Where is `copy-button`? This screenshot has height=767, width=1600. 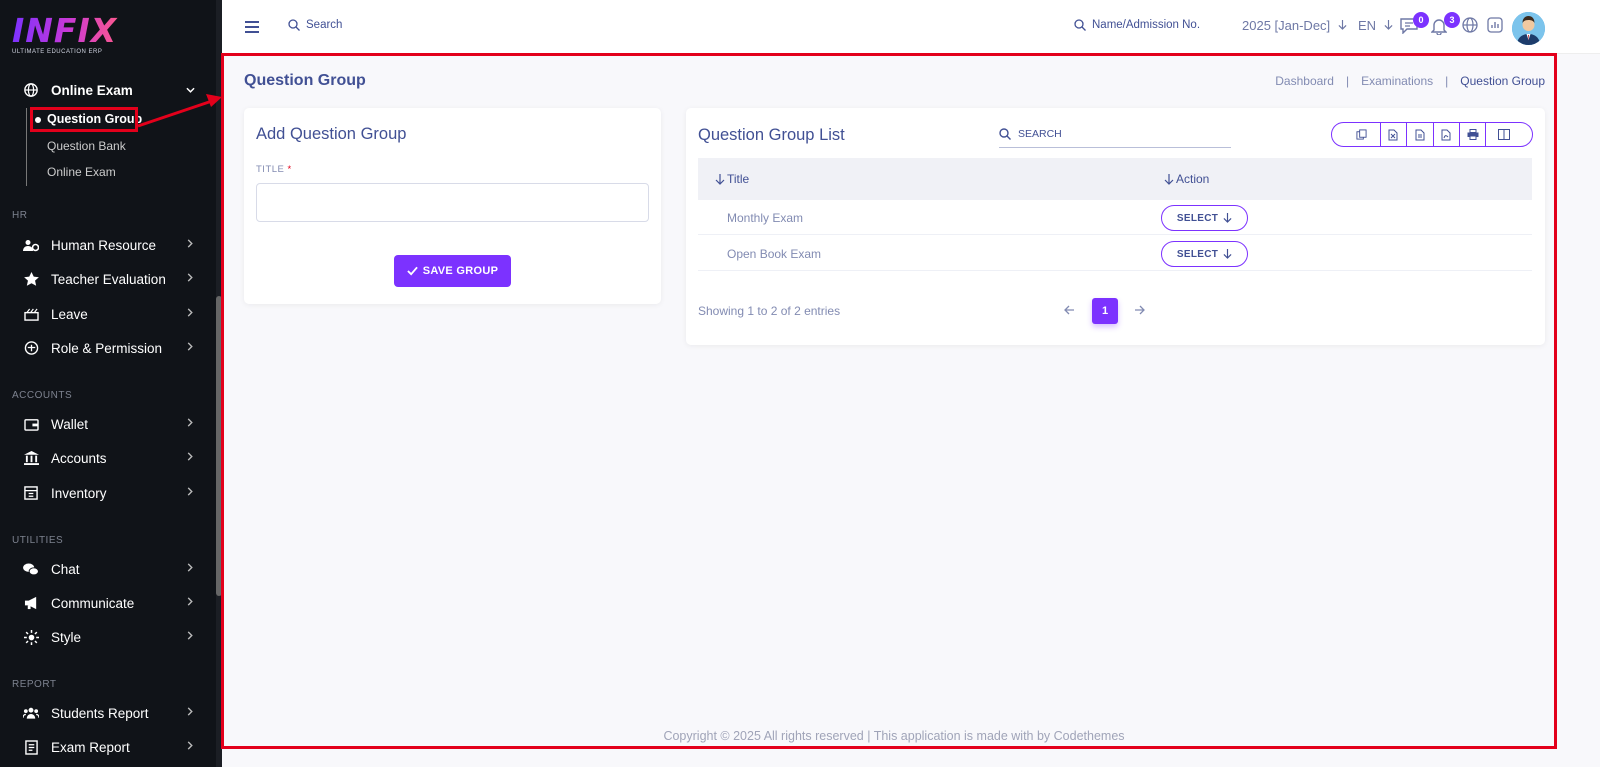 copy-button is located at coordinates (1356, 134).